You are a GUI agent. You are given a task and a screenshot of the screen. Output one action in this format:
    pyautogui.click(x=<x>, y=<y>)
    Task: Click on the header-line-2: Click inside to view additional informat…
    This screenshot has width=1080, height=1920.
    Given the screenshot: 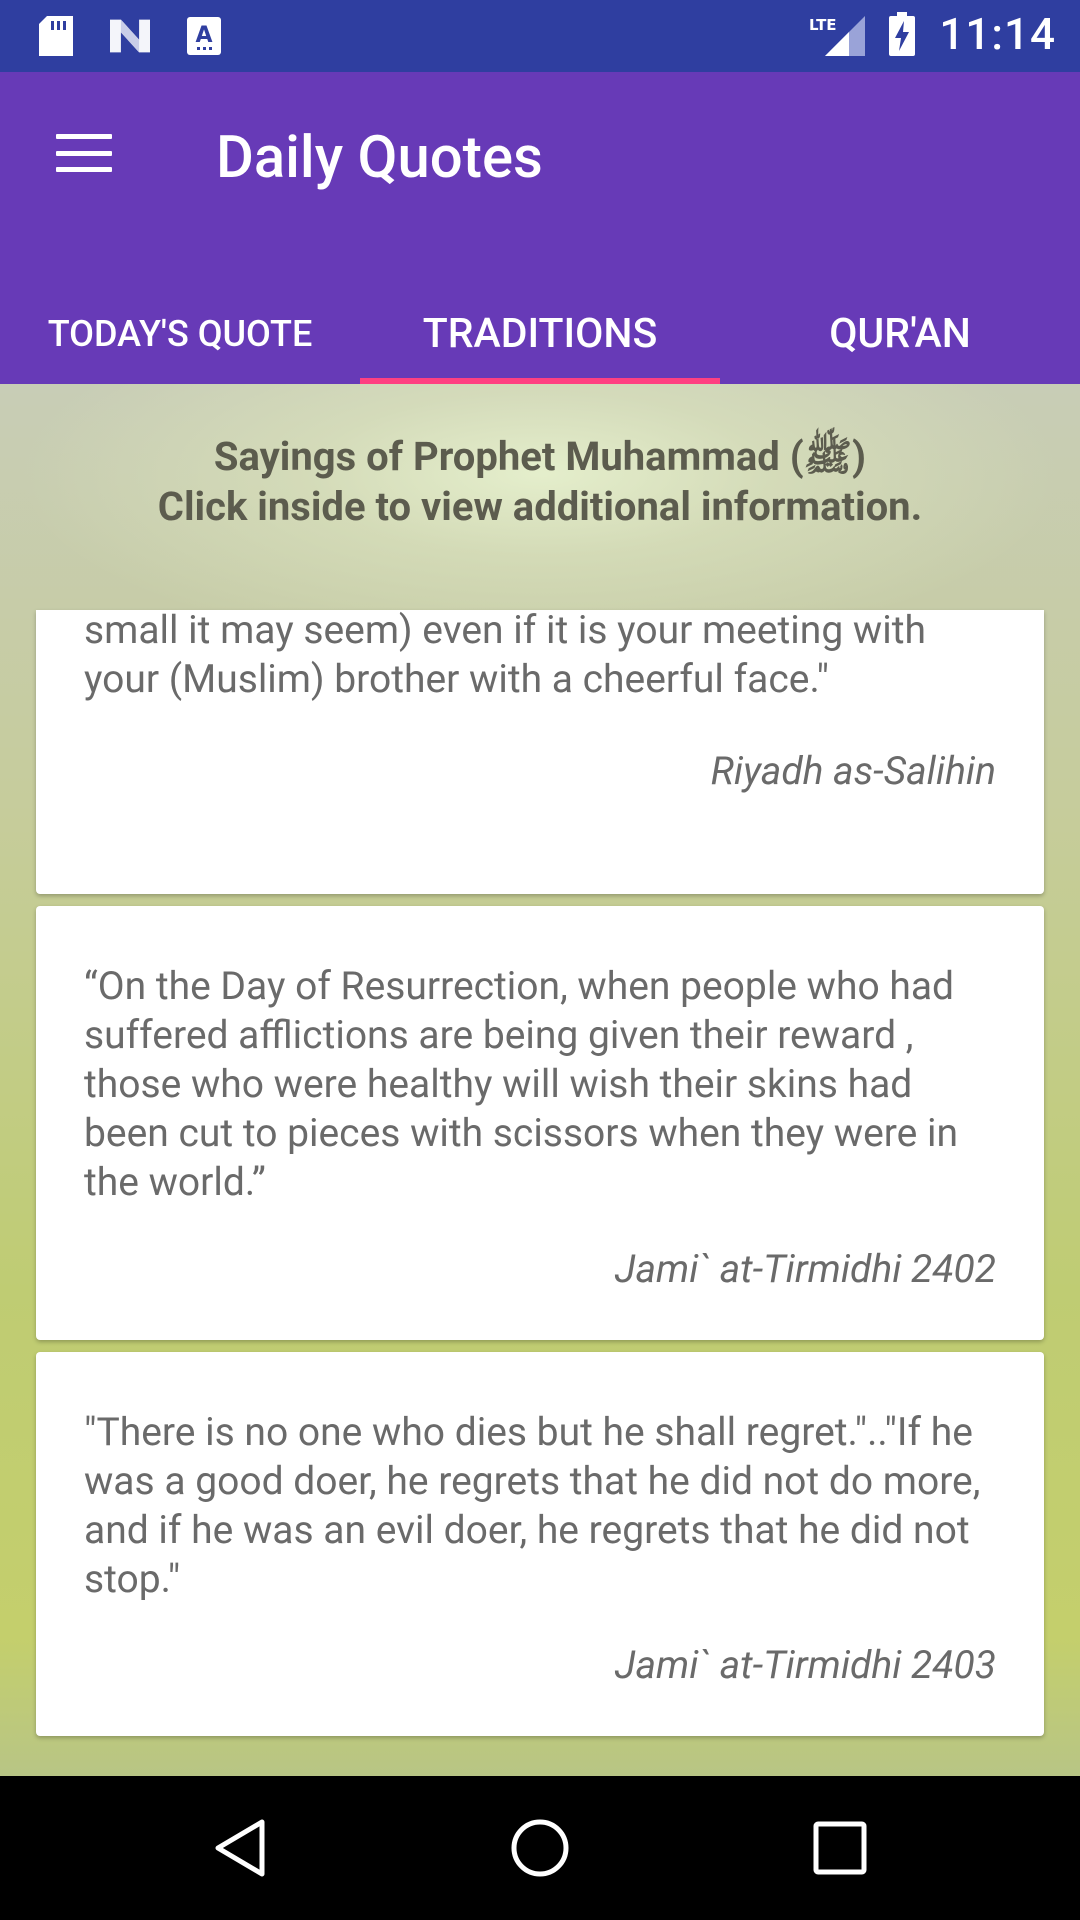 What is the action you would take?
    pyautogui.click(x=540, y=506)
    